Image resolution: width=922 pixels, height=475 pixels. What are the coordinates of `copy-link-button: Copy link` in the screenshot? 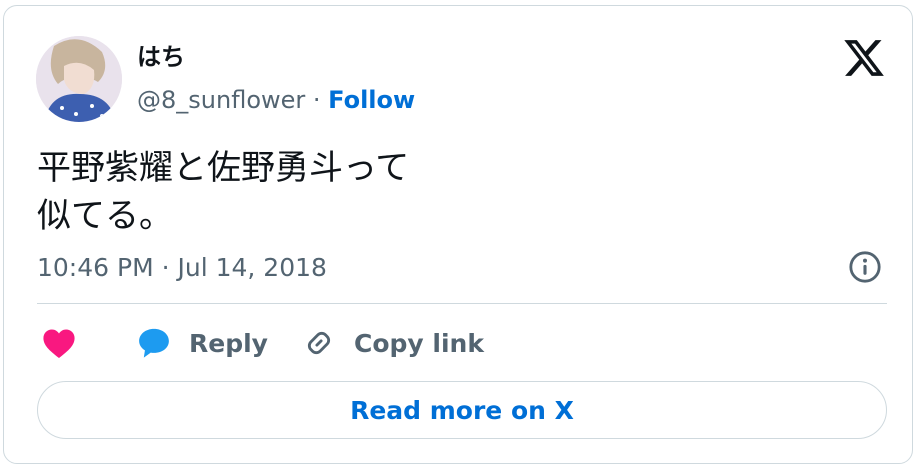 It's located at (393, 343).